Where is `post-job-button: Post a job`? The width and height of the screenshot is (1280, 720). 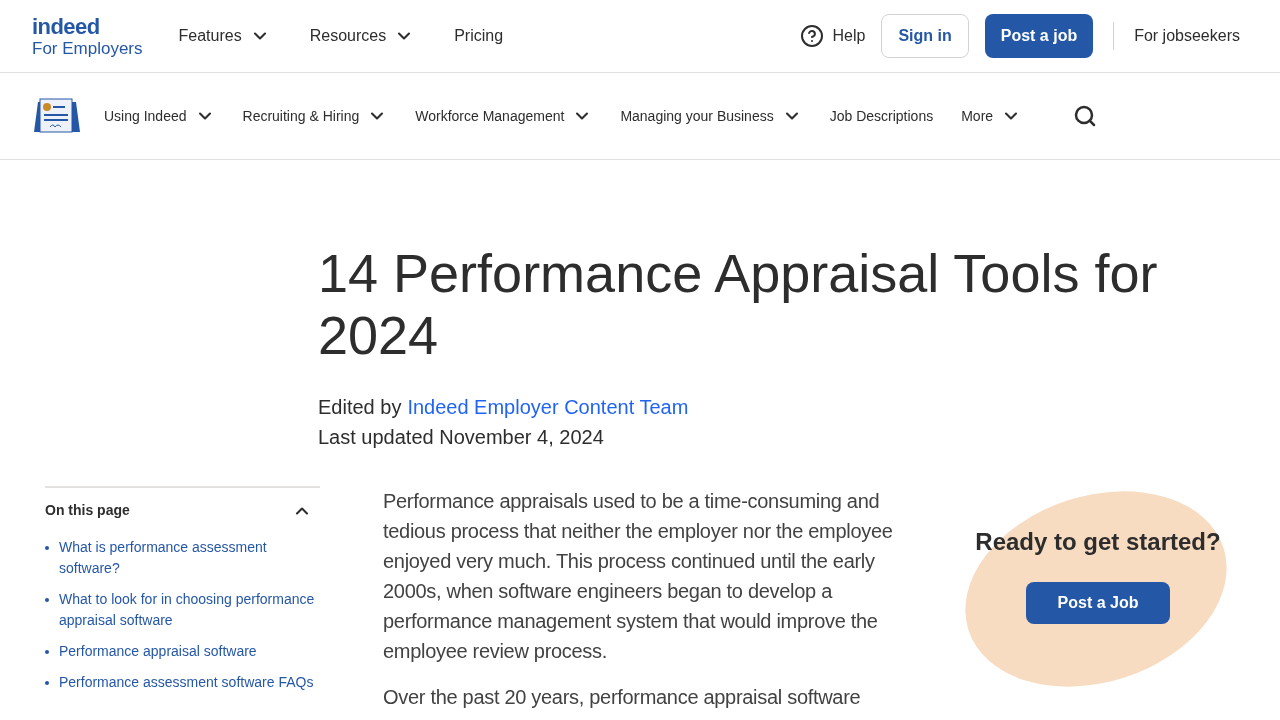
post-job-button: Post a job is located at coordinates (1039, 36).